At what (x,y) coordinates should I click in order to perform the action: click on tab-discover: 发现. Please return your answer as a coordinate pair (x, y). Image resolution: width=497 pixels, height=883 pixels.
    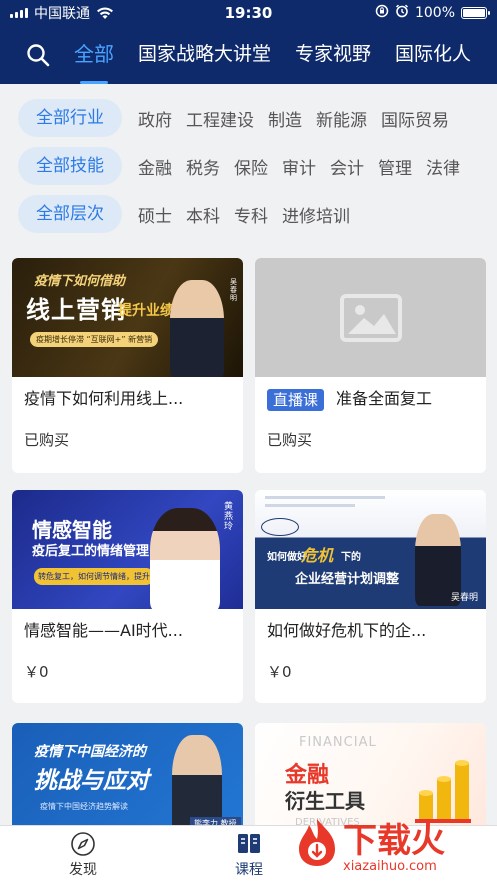
    Looking at the image, I should click on (83, 854).